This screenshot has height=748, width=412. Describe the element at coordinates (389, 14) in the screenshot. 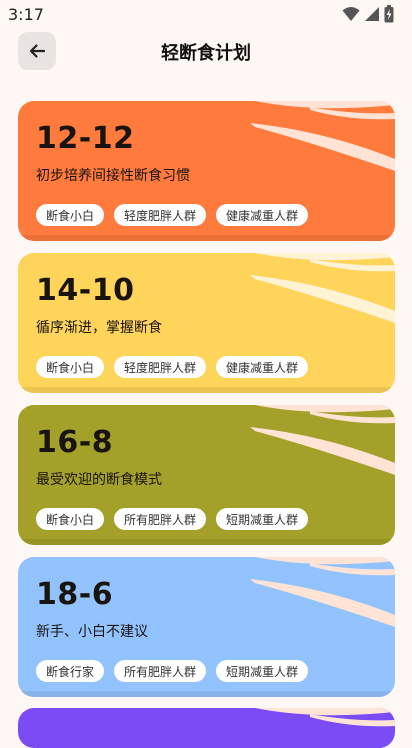

I see `battery-icon` at that location.